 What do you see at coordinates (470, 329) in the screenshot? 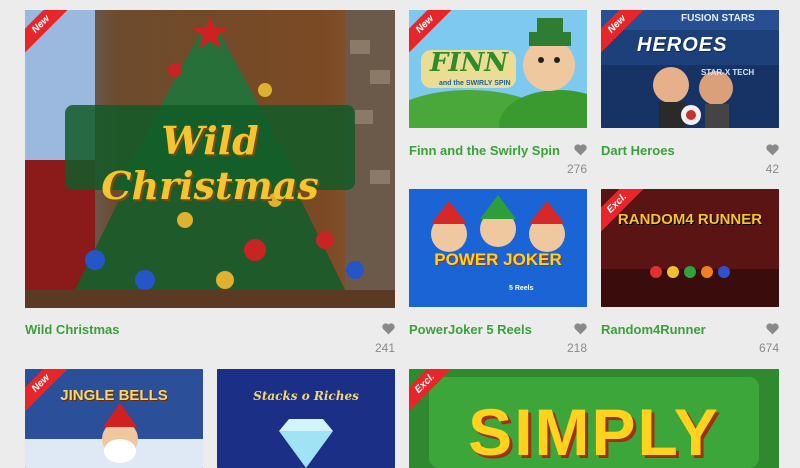
I see `game-title: PowerJoker 5 Reels` at bounding box center [470, 329].